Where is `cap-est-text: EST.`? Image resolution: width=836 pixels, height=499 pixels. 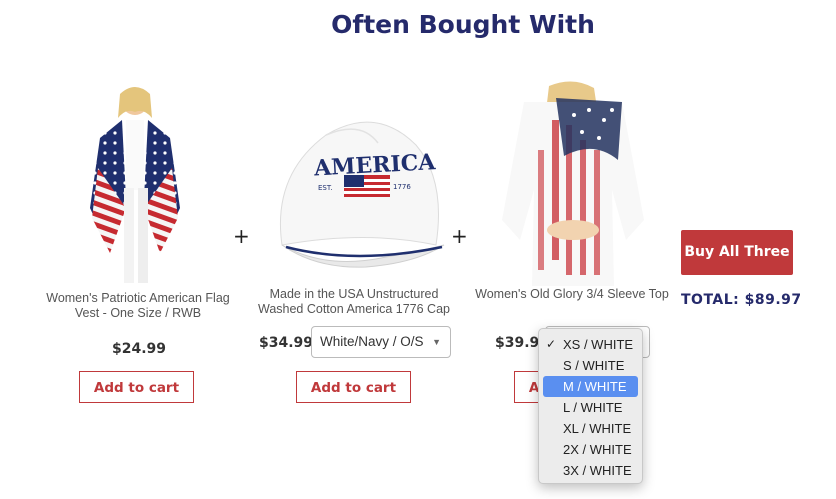
cap-est-text: EST. is located at coordinates (325, 188).